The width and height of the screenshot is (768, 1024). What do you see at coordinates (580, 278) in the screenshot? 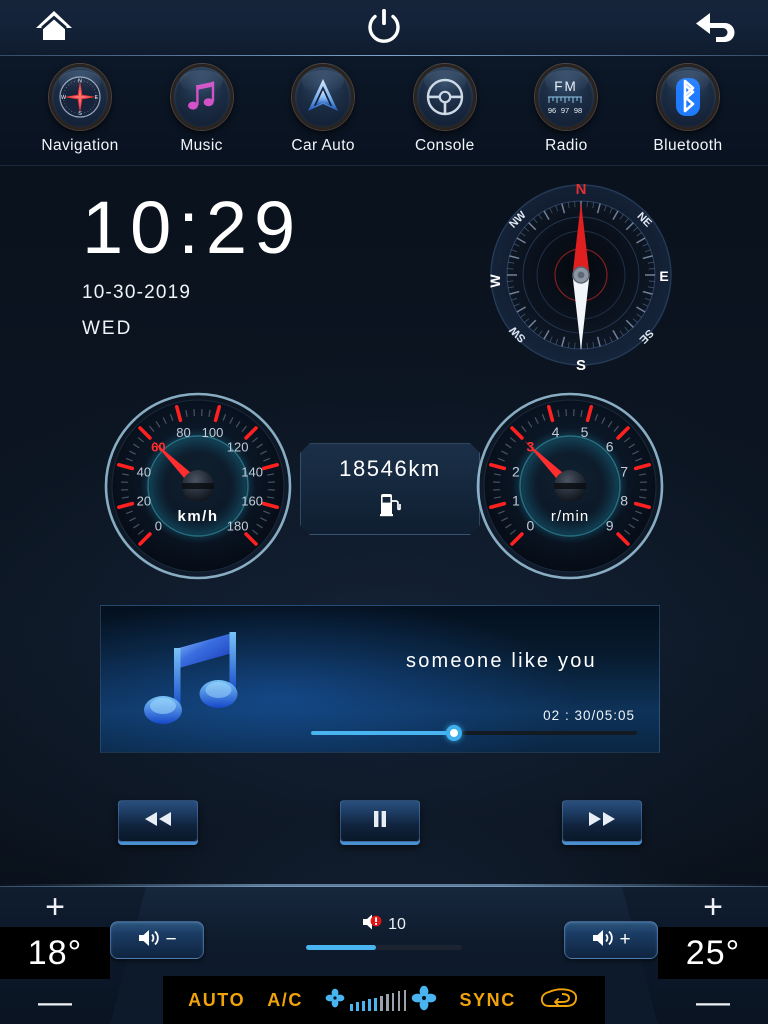
I see `compass-widget: N S E W NE NW SE SW` at bounding box center [580, 278].